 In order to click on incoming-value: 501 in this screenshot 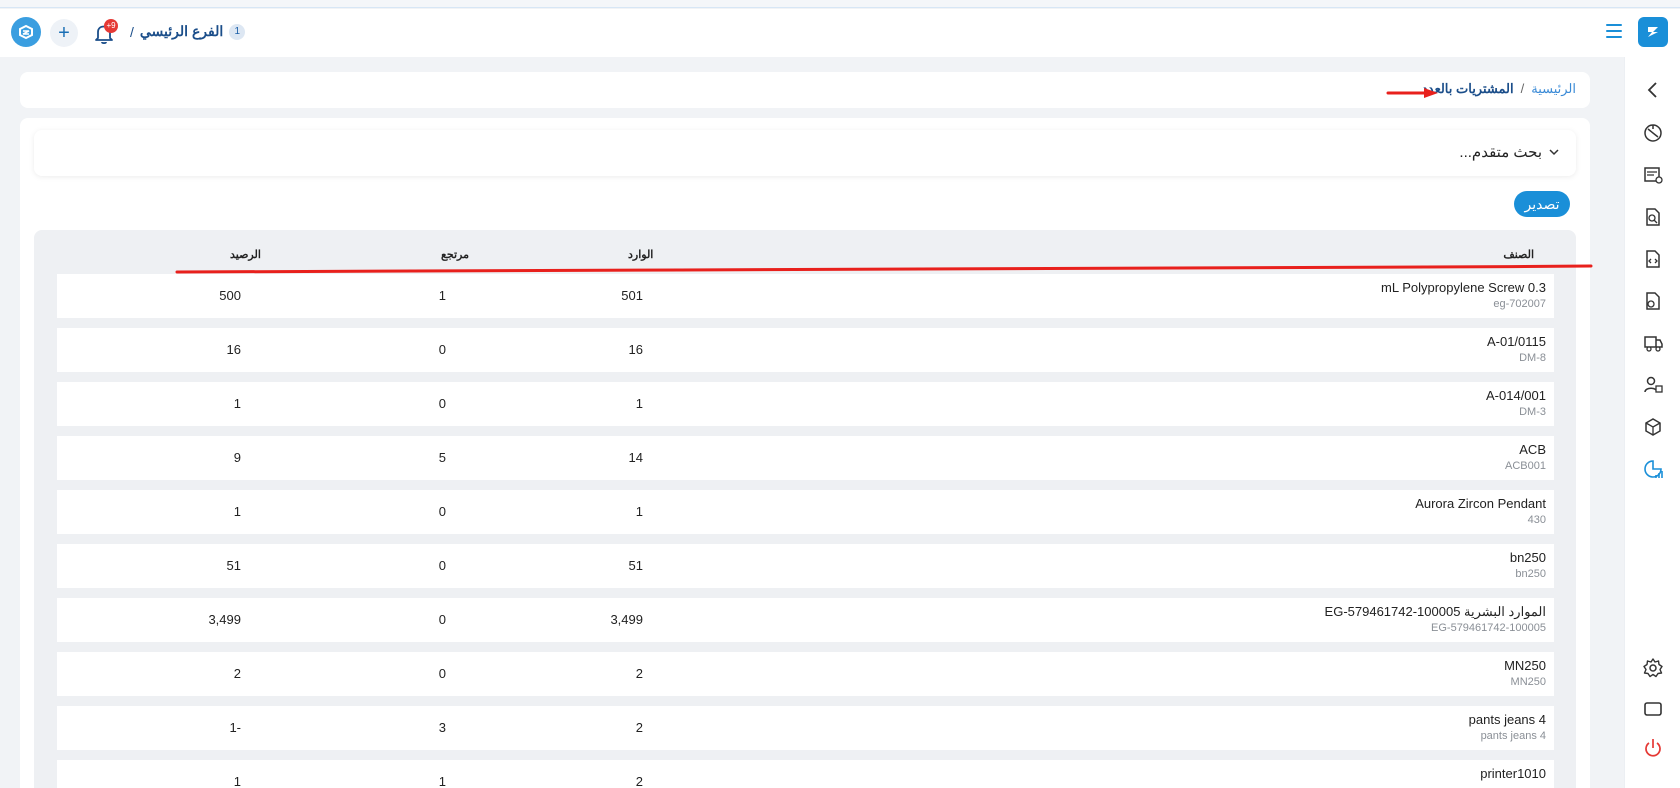, I will do `click(632, 295)`.